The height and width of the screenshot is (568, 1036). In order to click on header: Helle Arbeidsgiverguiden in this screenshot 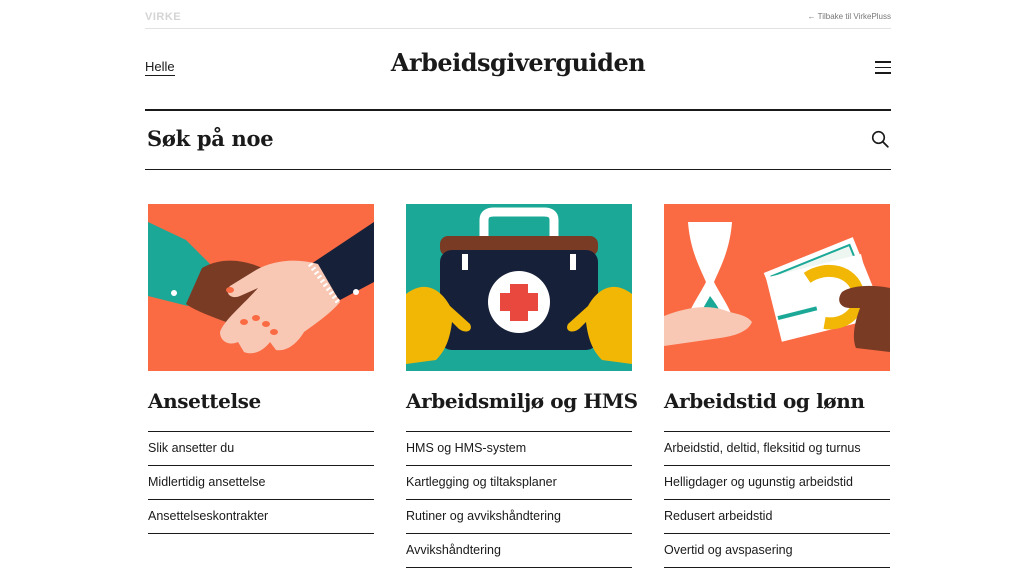, I will do `click(518, 69)`.